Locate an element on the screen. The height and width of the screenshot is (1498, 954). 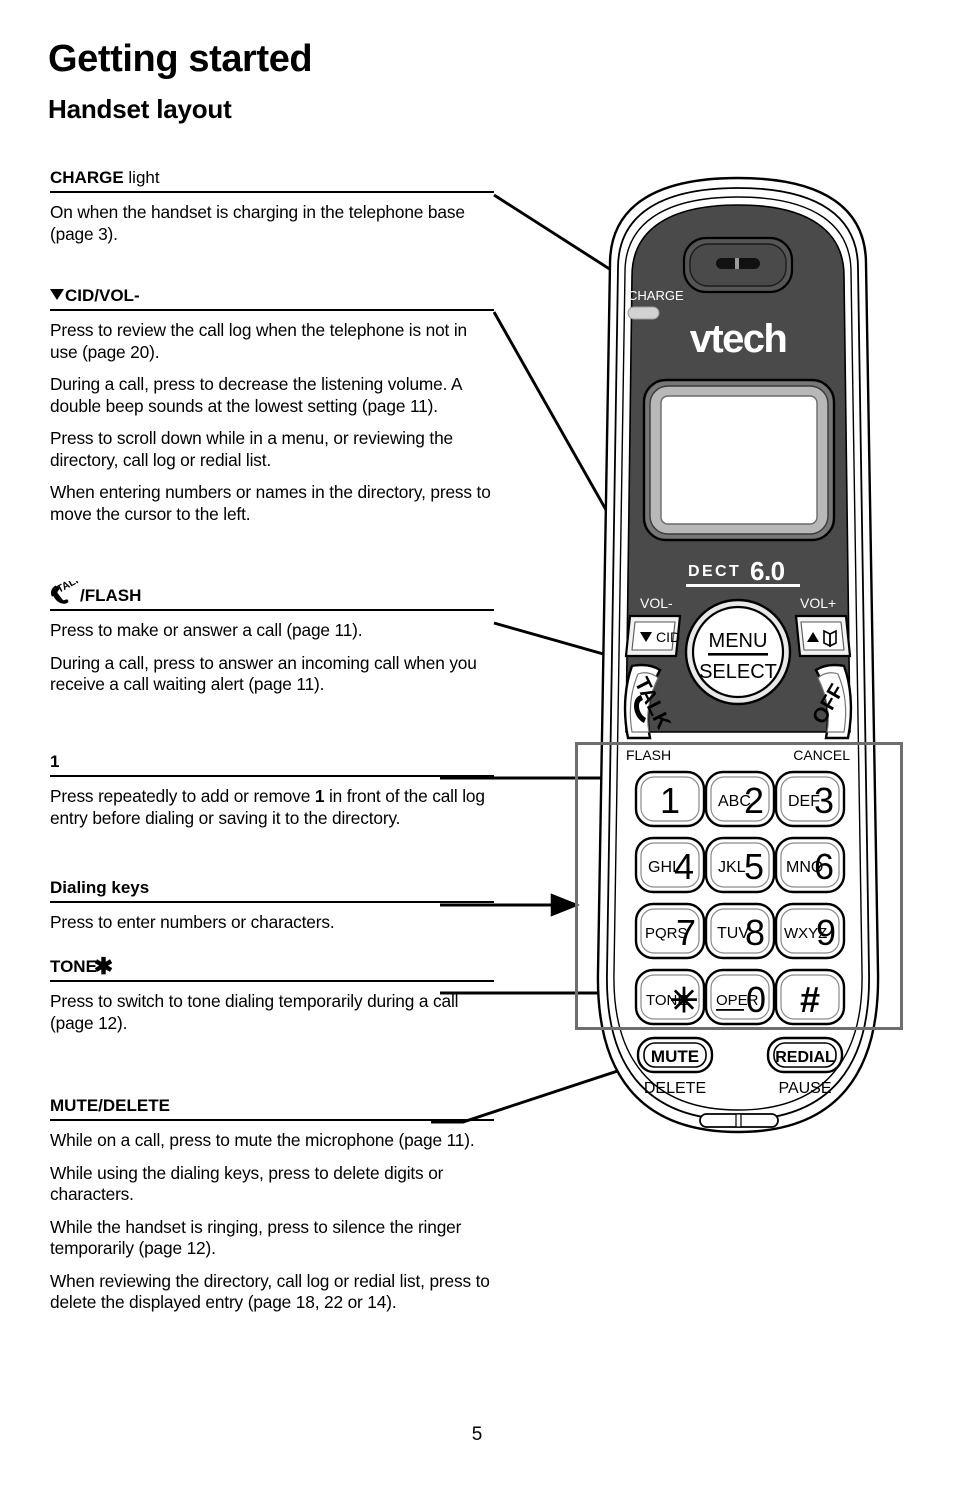
callout-heading-bold: CHARGE is located at coordinates (87, 177).